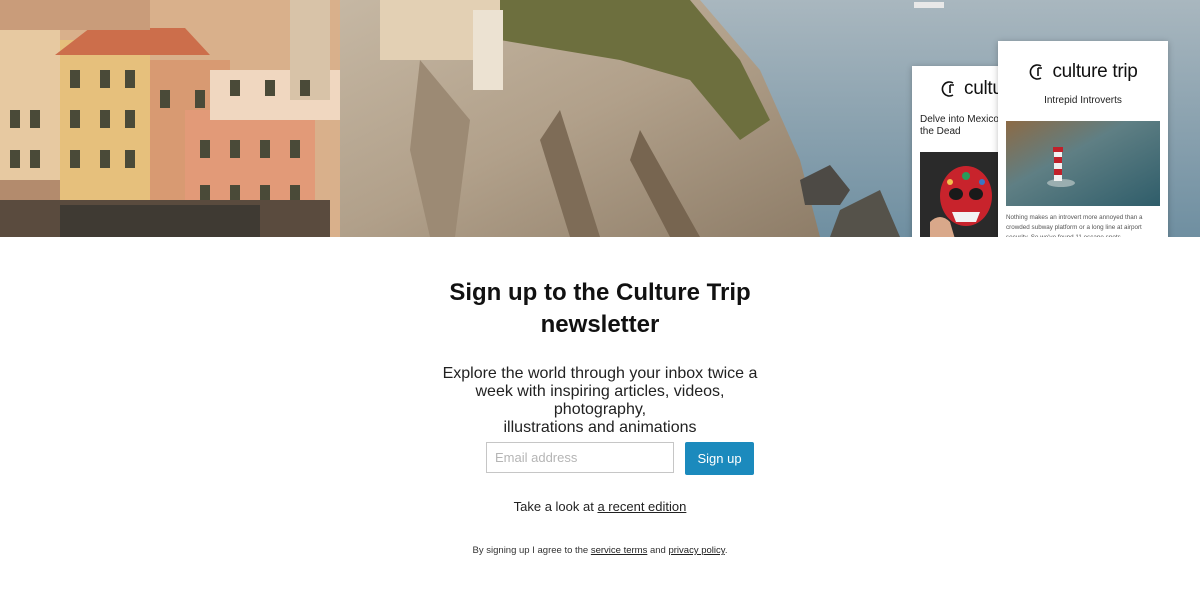 This screenshot has height=590, width=1200. Describe the element at coordinates (1083, 100) in the screenshot. I see `card-issue-title: Intrepid Introverts` at that location.